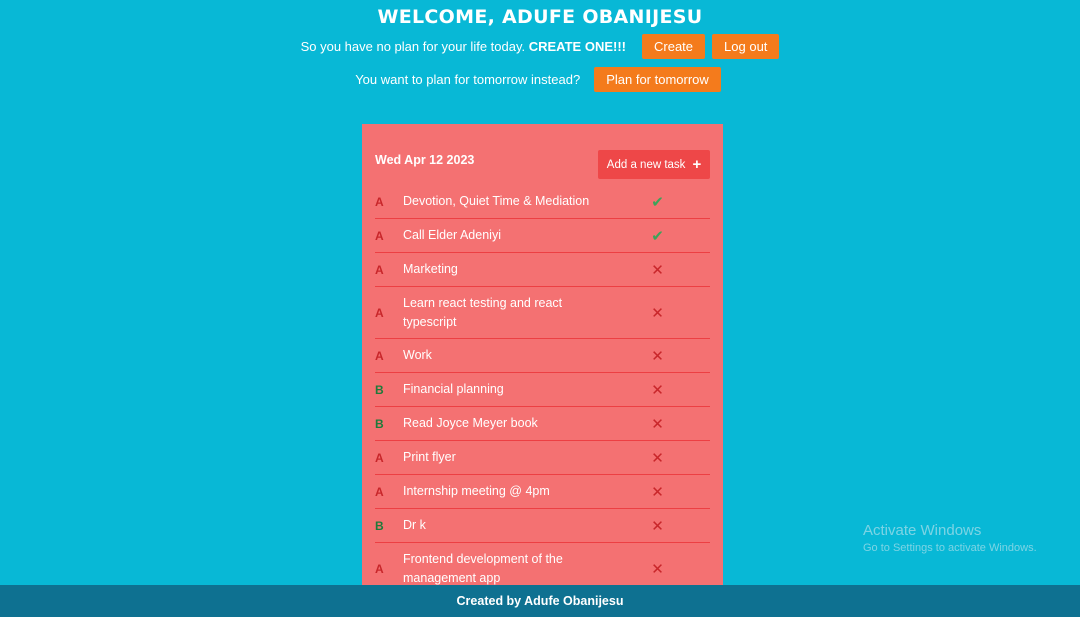 The width and height of the screenshot is (1080, 617). Describe the element at coordinates (542, 424) in the screenshot. I see `task-row: B Read Joyce Meyer book ✕` at that location.